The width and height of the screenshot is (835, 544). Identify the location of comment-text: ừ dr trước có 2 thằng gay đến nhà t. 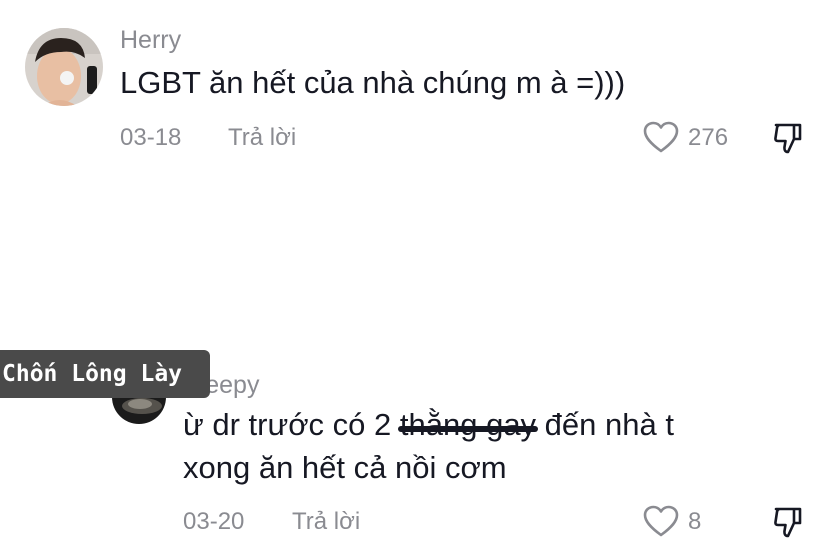
(428, 425).